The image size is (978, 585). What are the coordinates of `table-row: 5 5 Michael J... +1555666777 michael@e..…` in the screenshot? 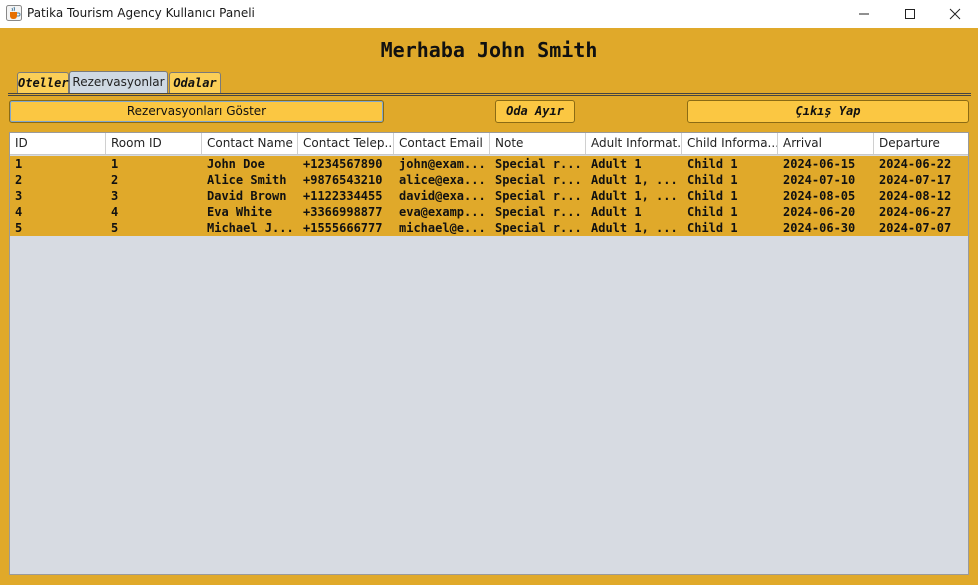 It's located at (489, 228).